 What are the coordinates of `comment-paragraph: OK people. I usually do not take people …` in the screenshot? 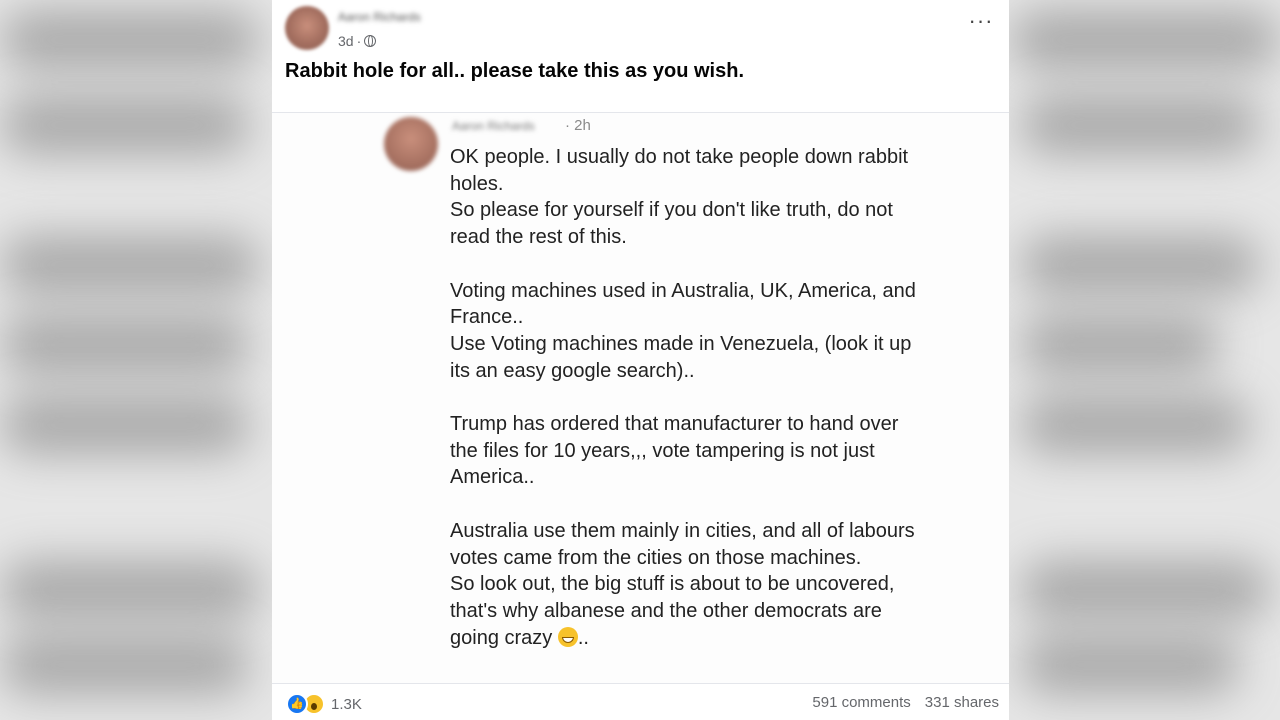 It's located at (679, 197).